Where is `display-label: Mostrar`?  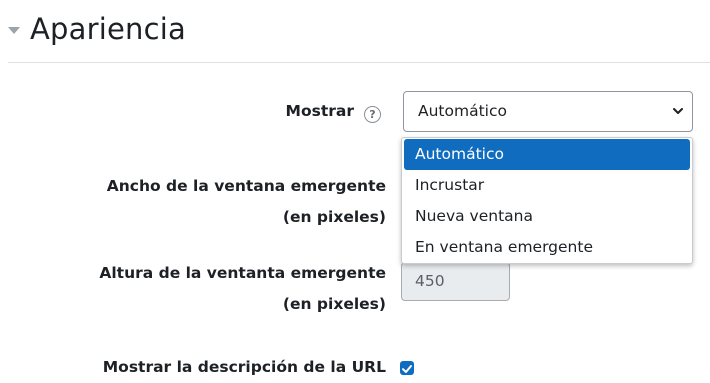
display-label: Mostrar is located at coordinates (319, 111).